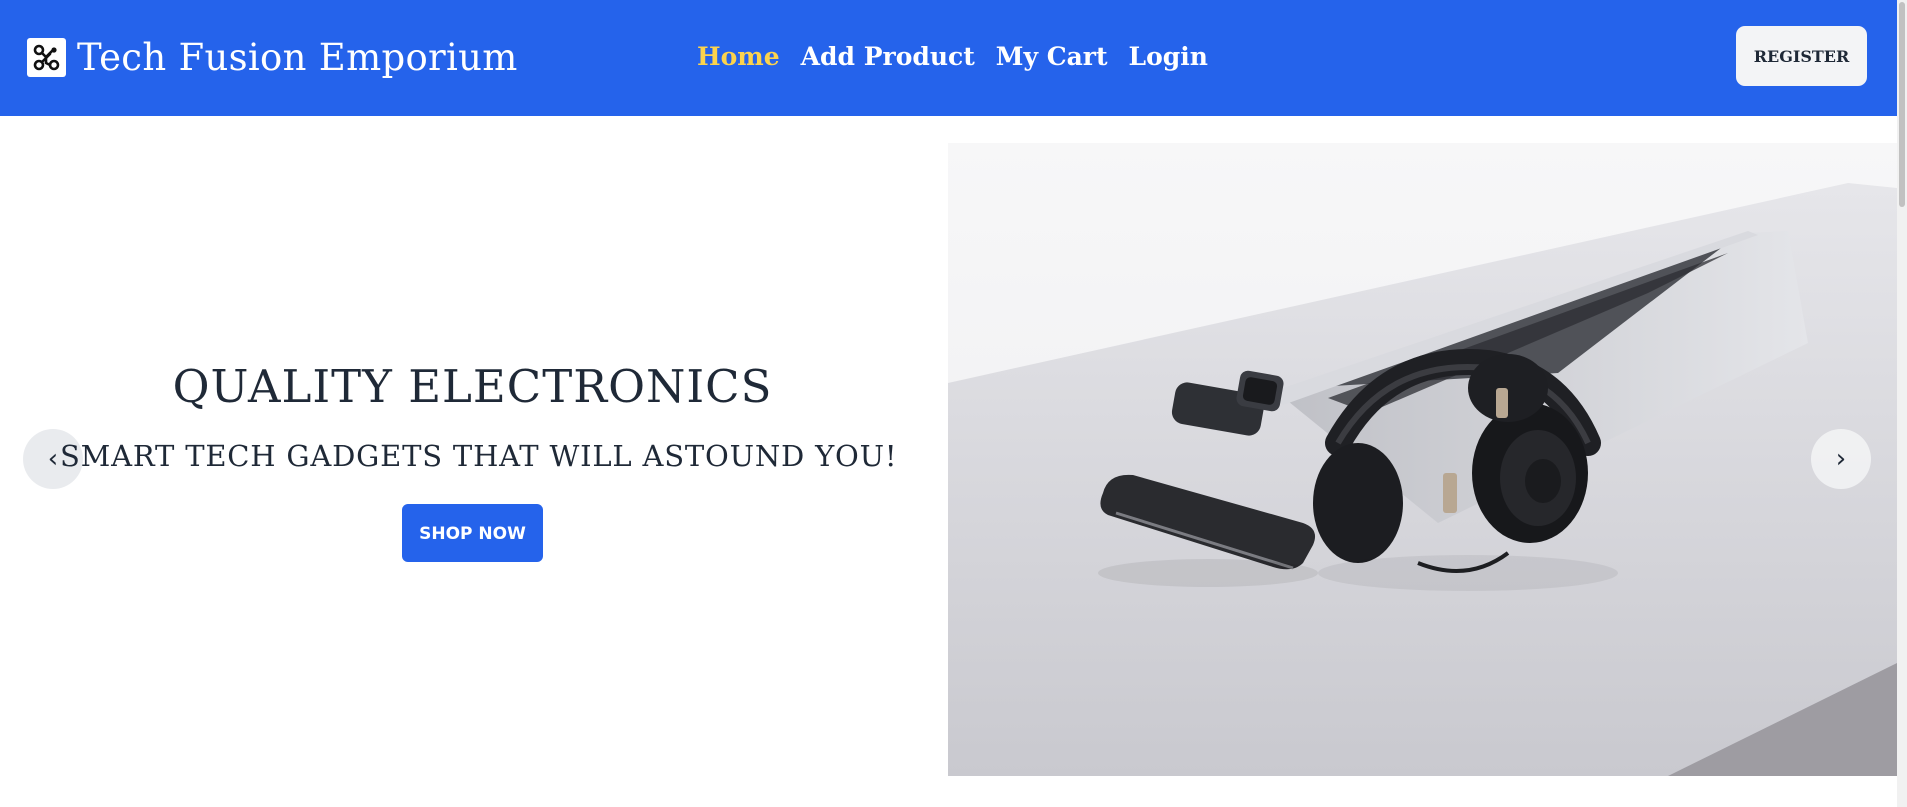  I want to click on main-nav: Home Add Product My Cart Login, so click(963, 56).